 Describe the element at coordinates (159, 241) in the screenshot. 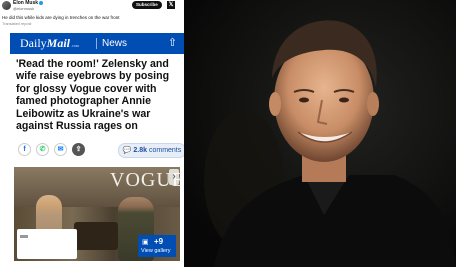

I see `gallery-count: +9` at that location.